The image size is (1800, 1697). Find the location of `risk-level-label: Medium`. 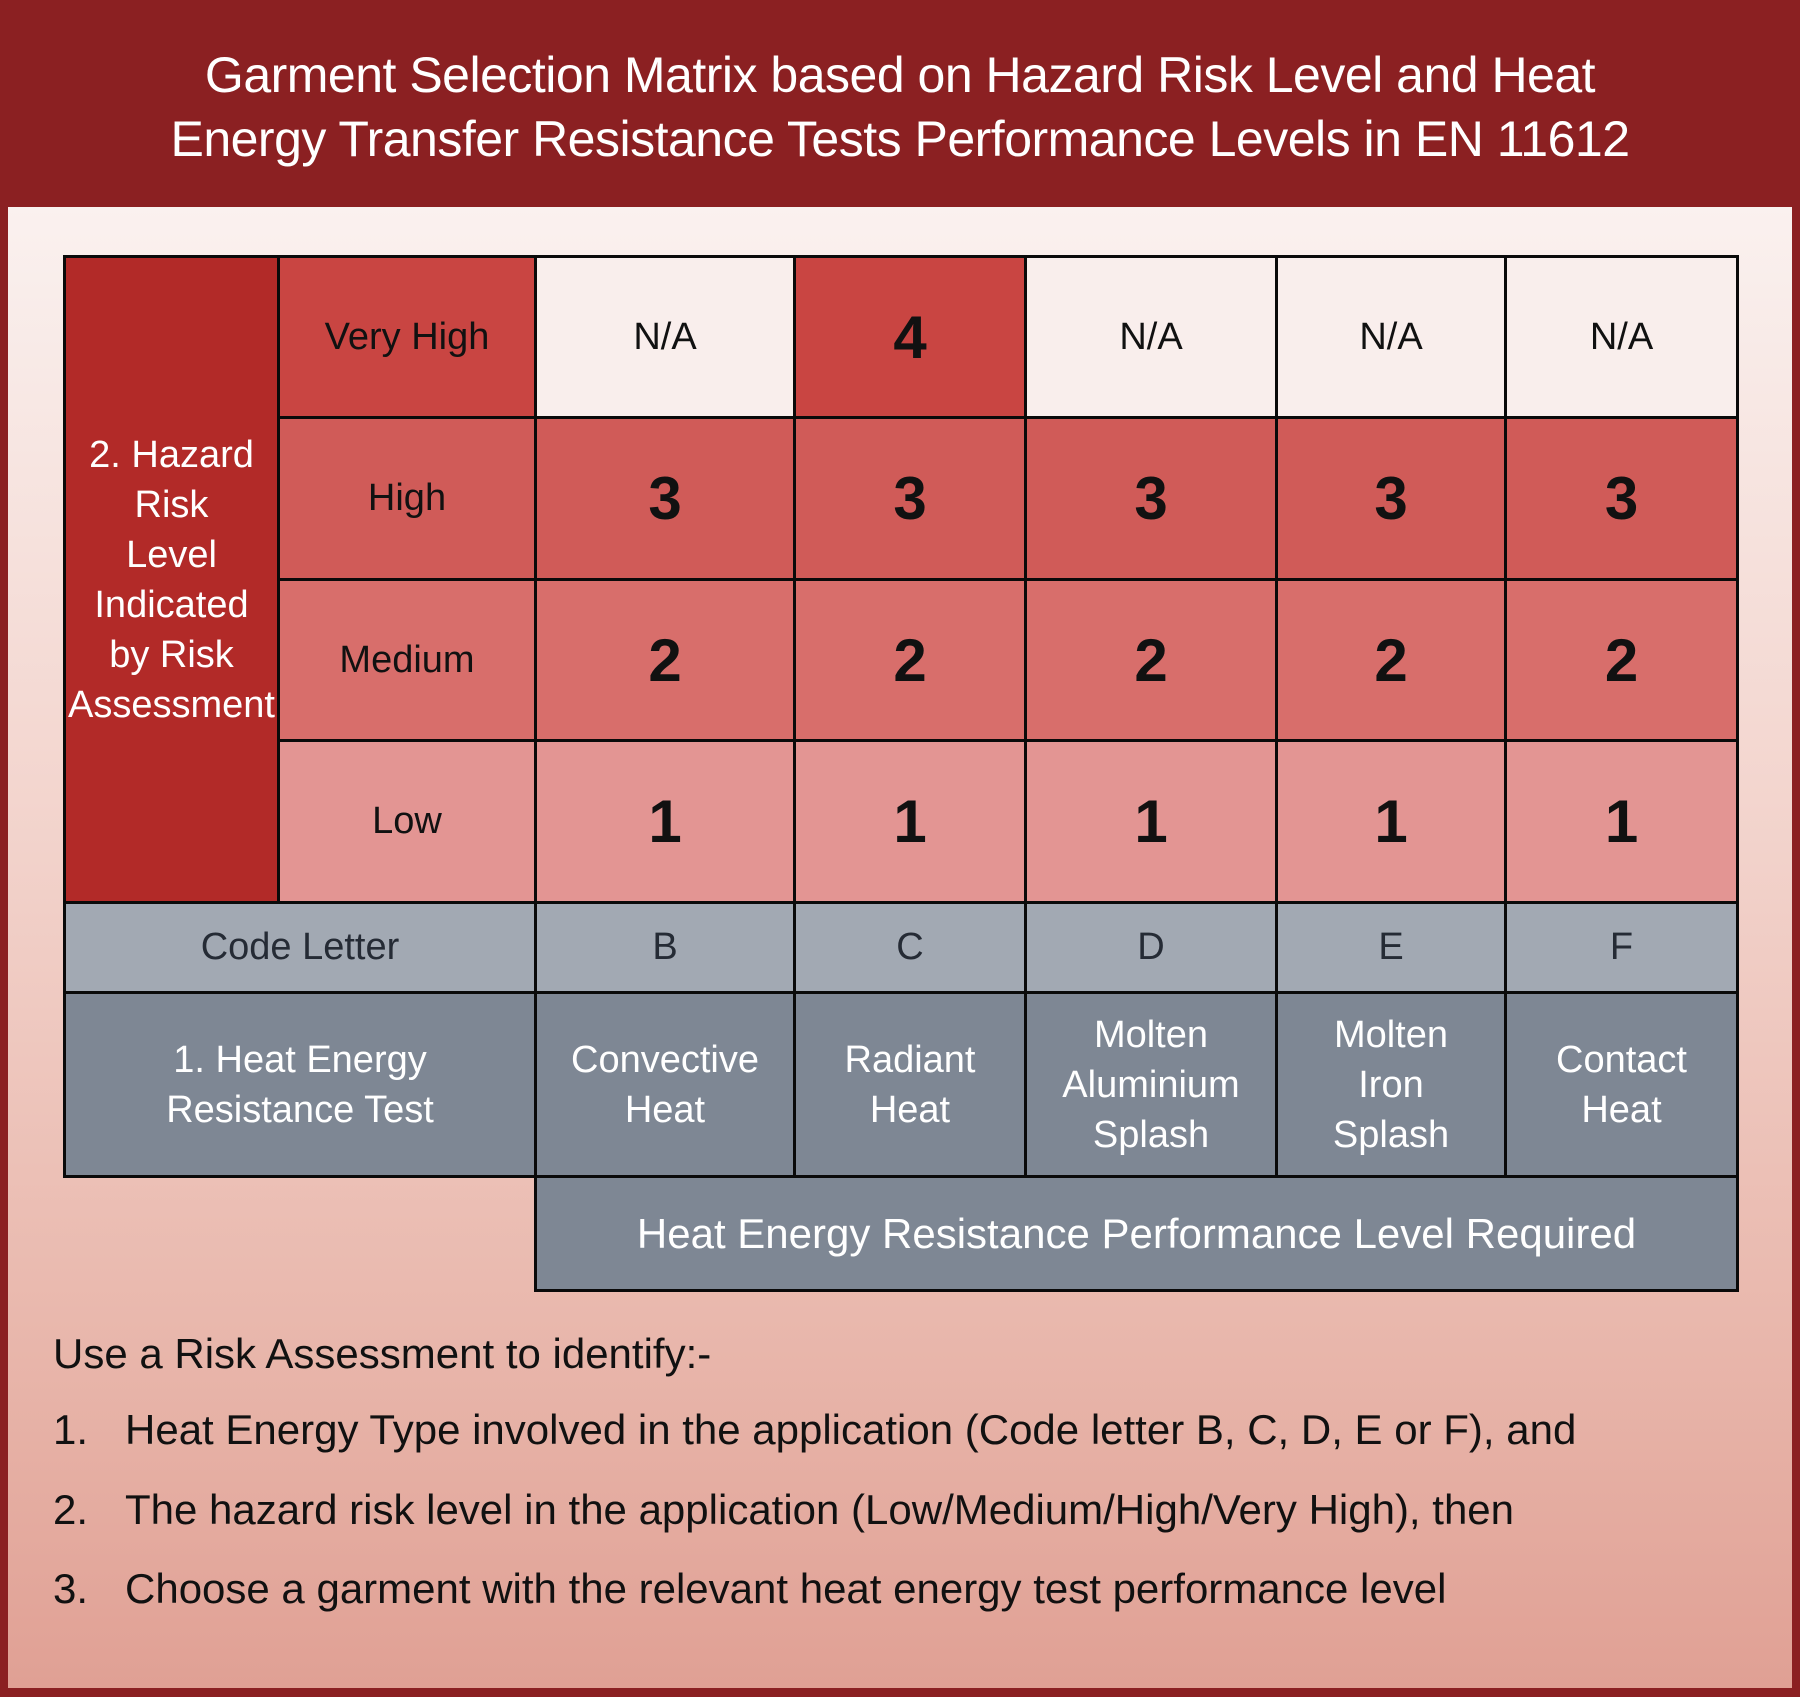

risk-level-label: Medium is located at coordinates (407, 660).